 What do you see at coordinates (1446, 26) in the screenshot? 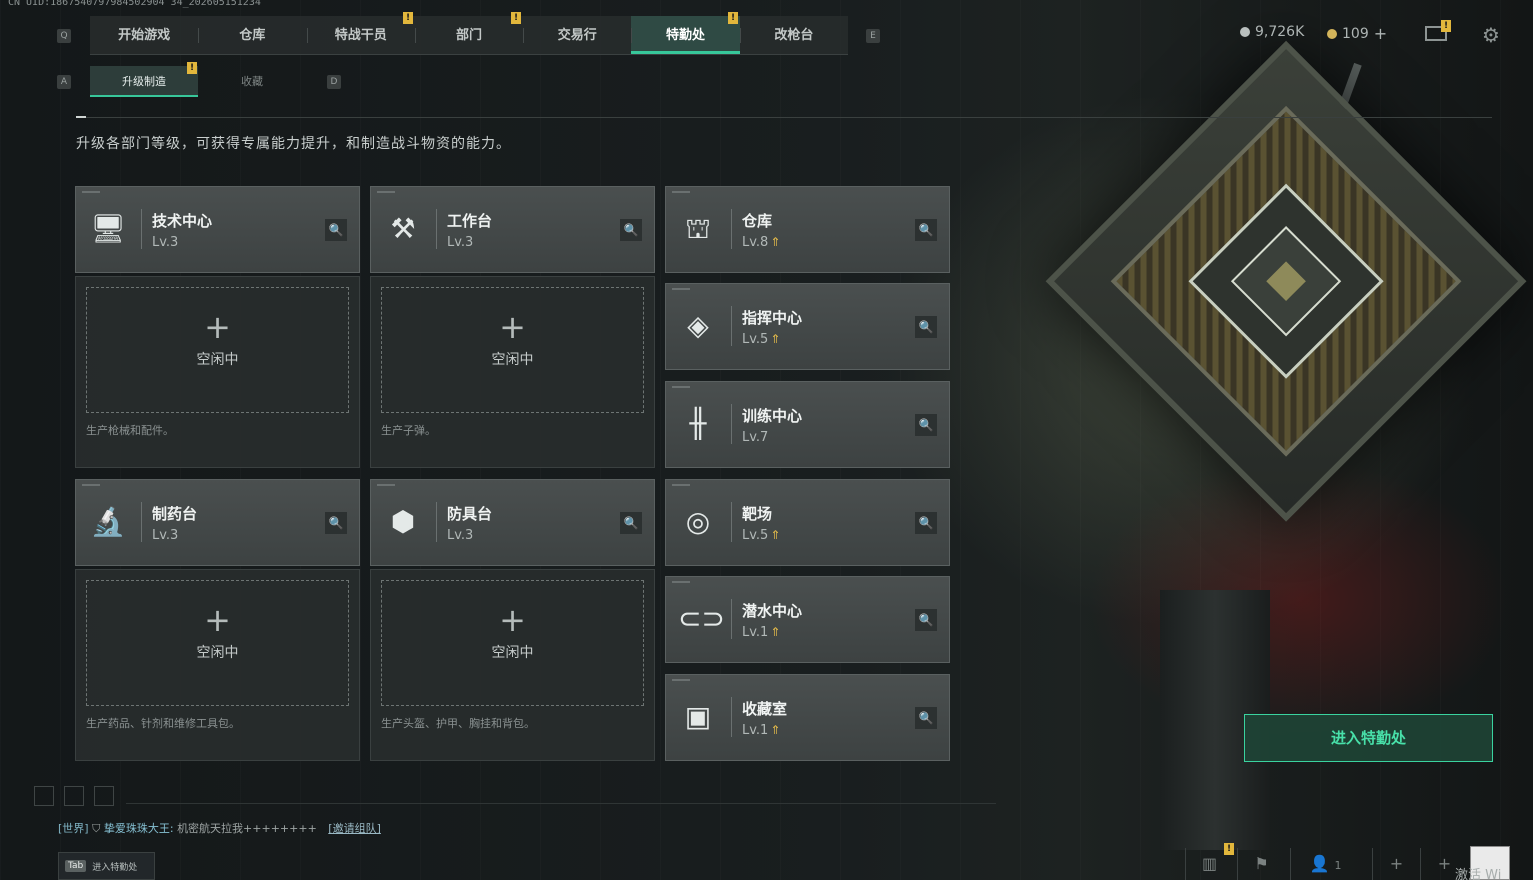
I see `mail-alert-badge: !` at bounding box center [1446, 26].